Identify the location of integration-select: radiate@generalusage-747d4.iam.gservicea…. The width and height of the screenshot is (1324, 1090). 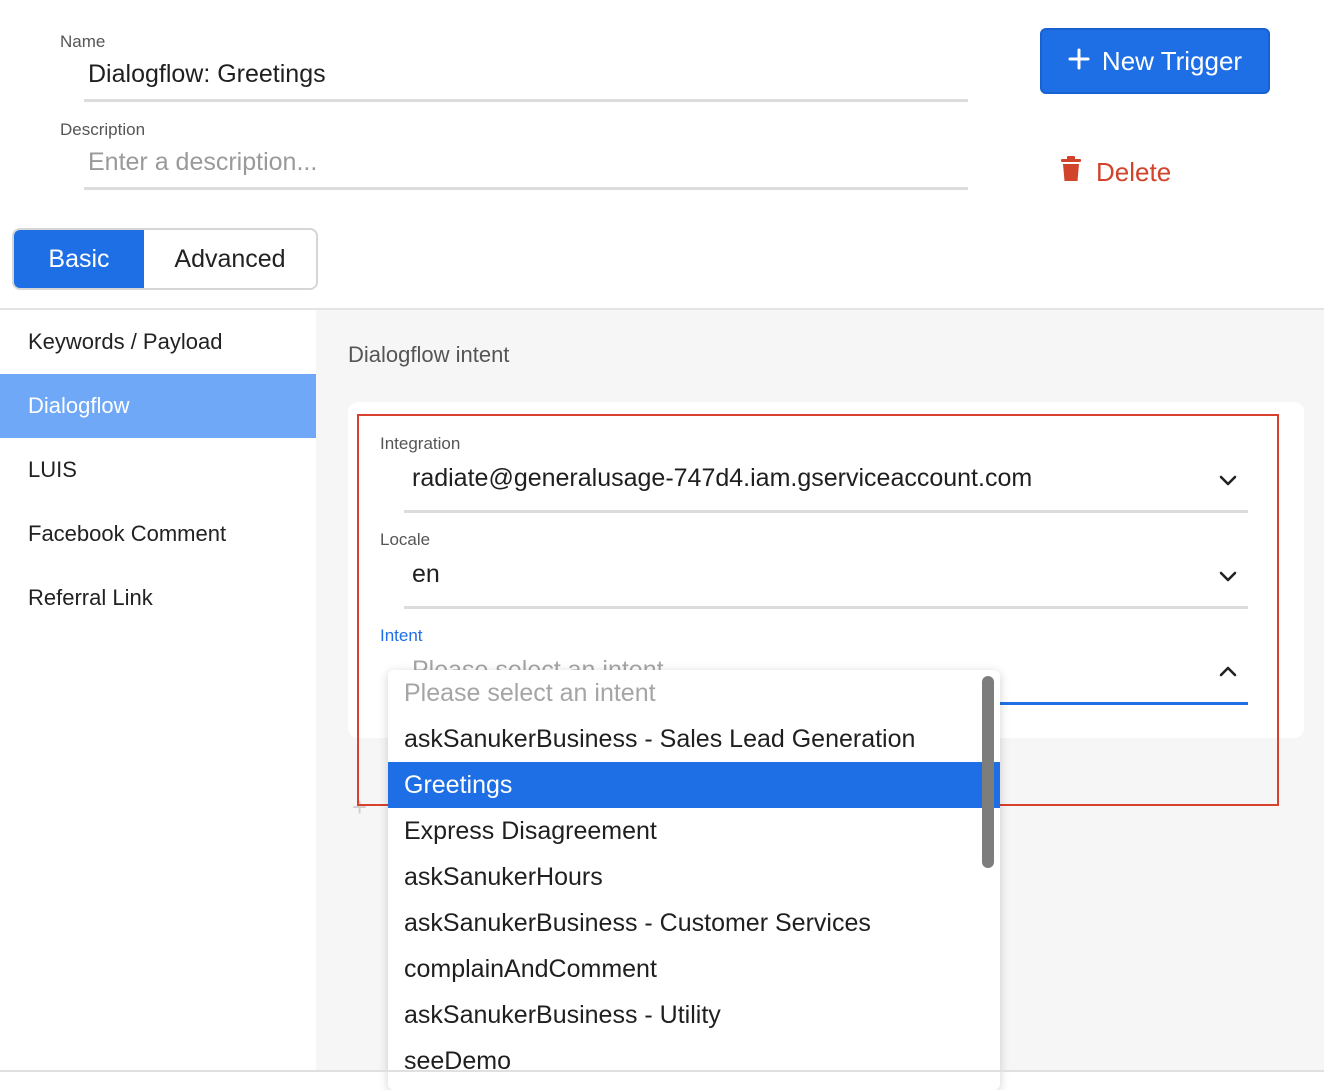
(826, 484).